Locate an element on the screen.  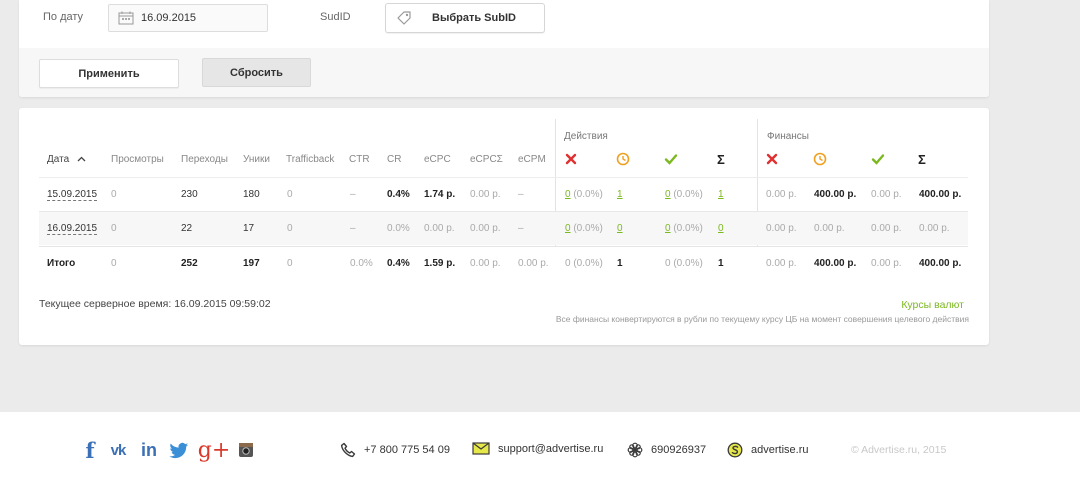
instagram-icon is located at coordinates (246, 450).